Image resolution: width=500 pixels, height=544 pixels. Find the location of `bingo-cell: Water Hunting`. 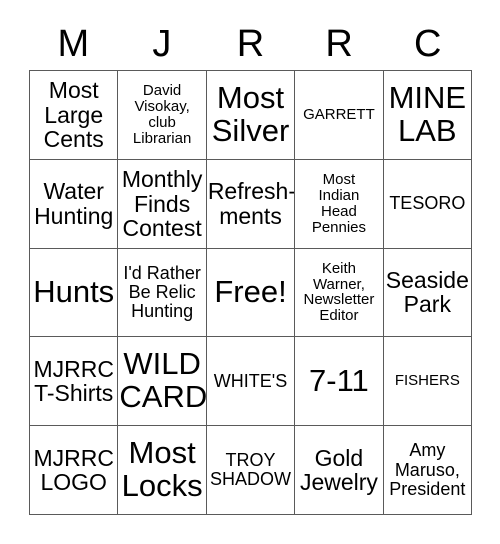

bingo-cell: Water Hunting is located at coordinates (74, 204).